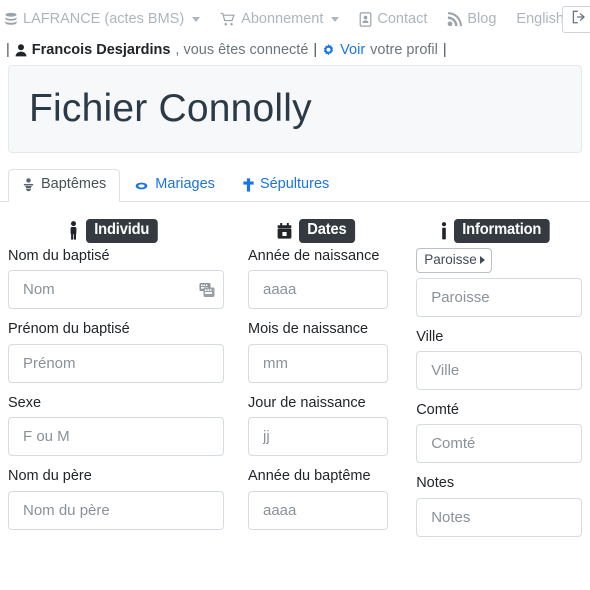  I want to click on column-headings: Individu Dates Information, so click(295, 231).